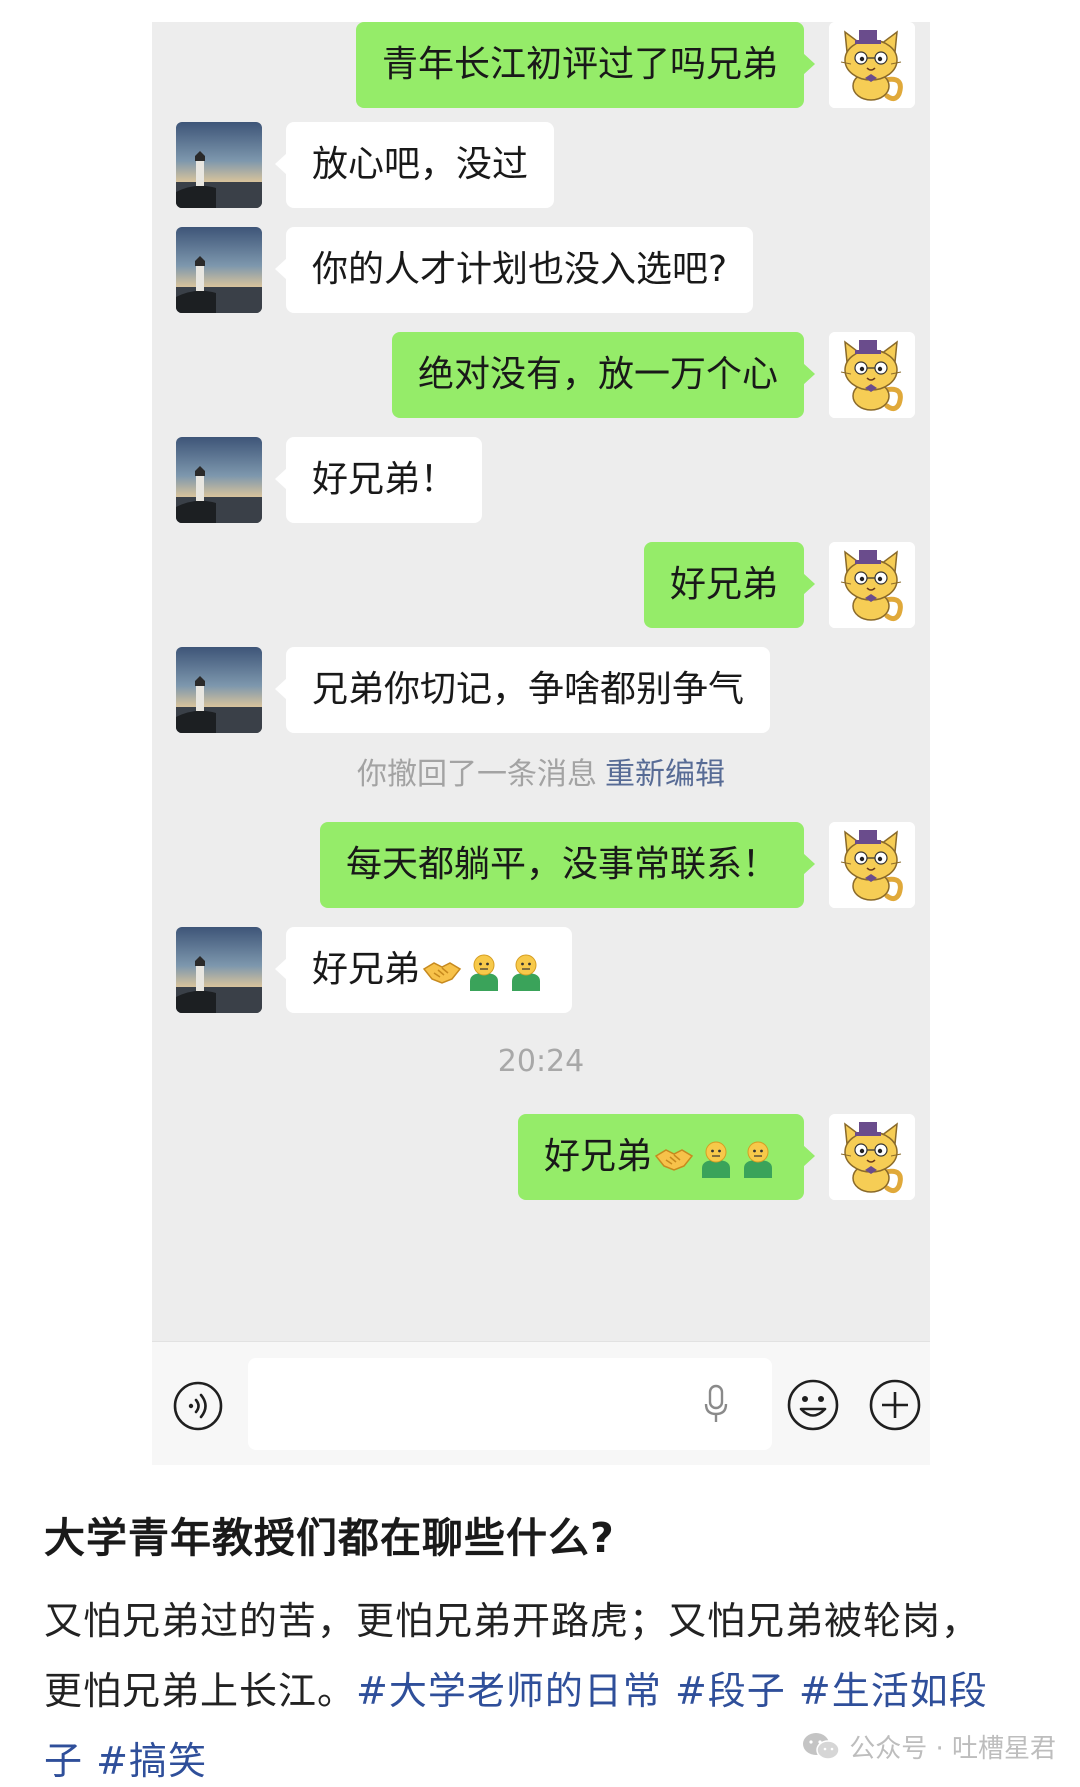 The image size is (1080, 1787). I want to click on hashtag-link: #段子, so click(730, 1691).